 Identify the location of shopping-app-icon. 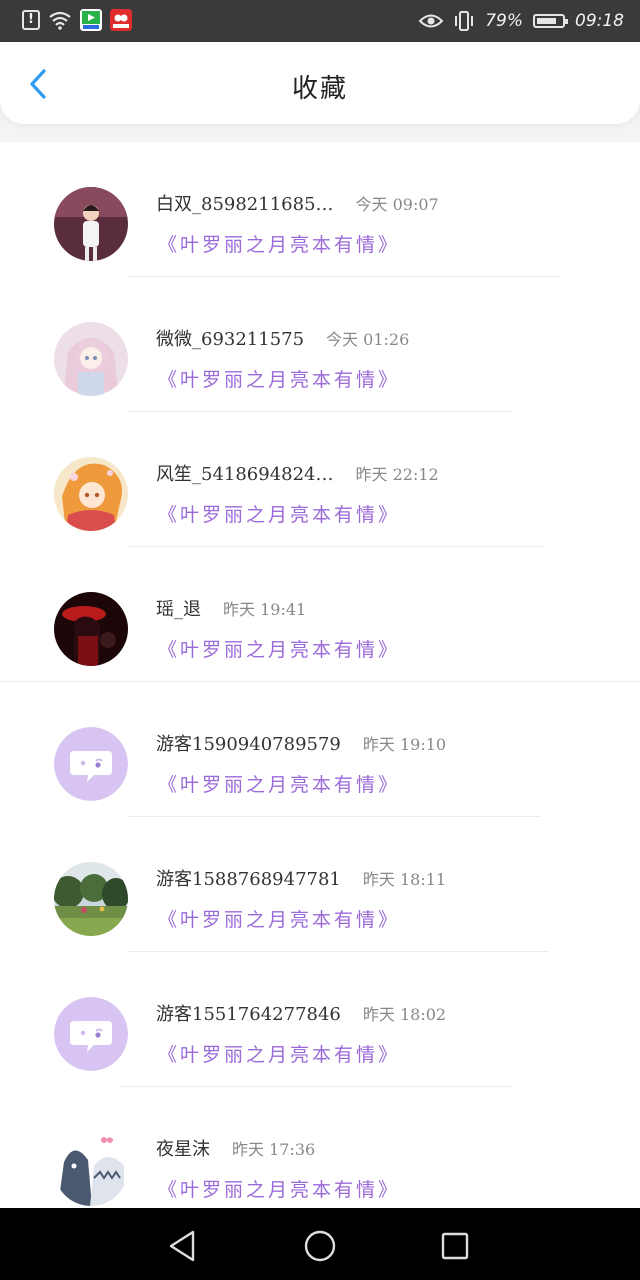
(121, 20).